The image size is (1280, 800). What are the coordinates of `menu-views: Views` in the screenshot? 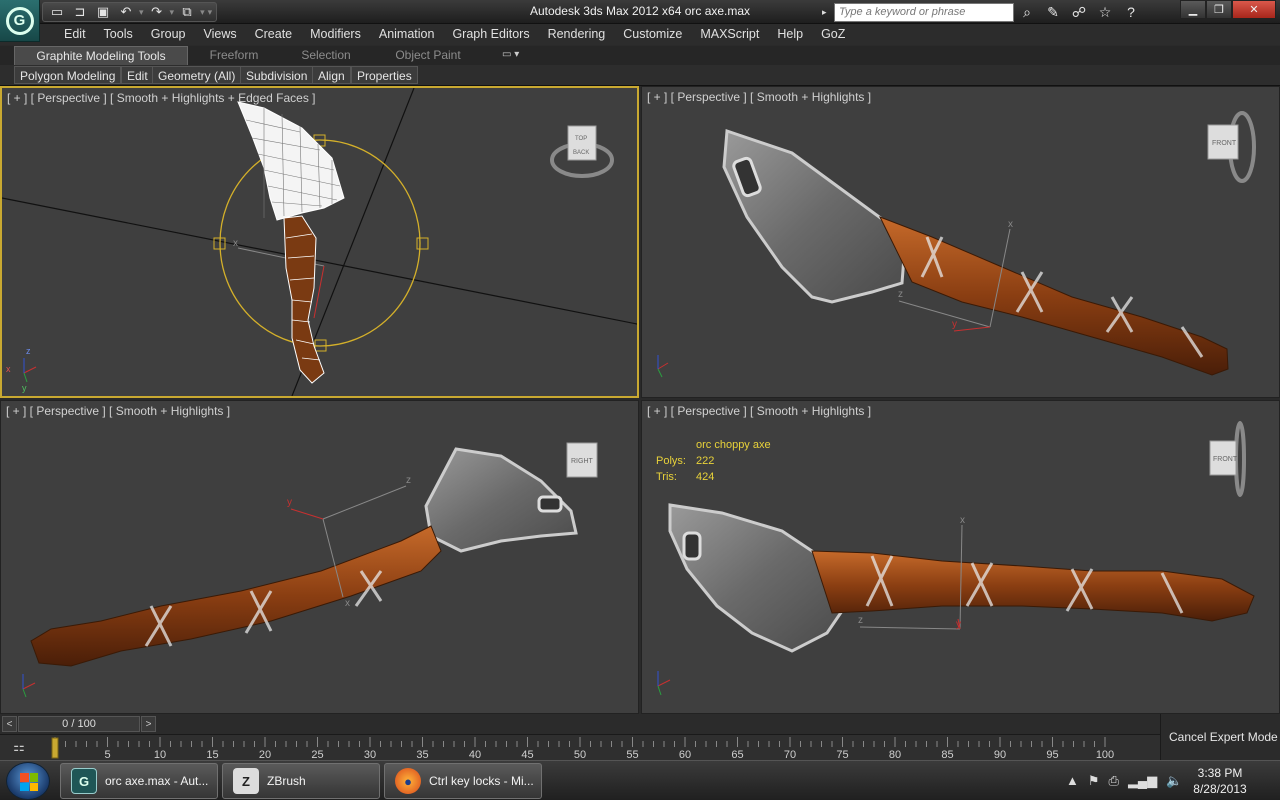 It's located at (219, 34).